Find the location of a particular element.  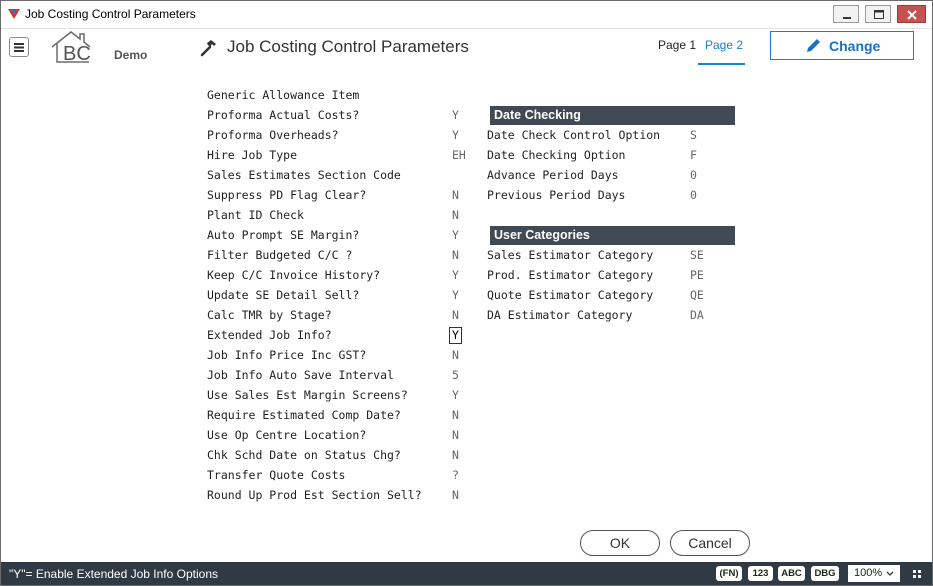

param-label: Auto Prompt SE Margin? is located at coordinates (283, 235).